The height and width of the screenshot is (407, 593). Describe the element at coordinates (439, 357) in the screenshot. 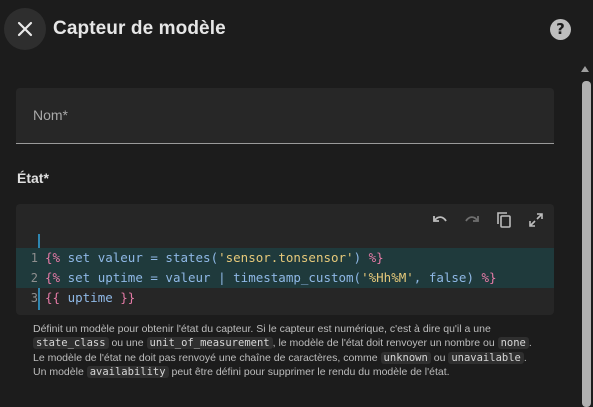

I see `helper-text: ou` at that location.